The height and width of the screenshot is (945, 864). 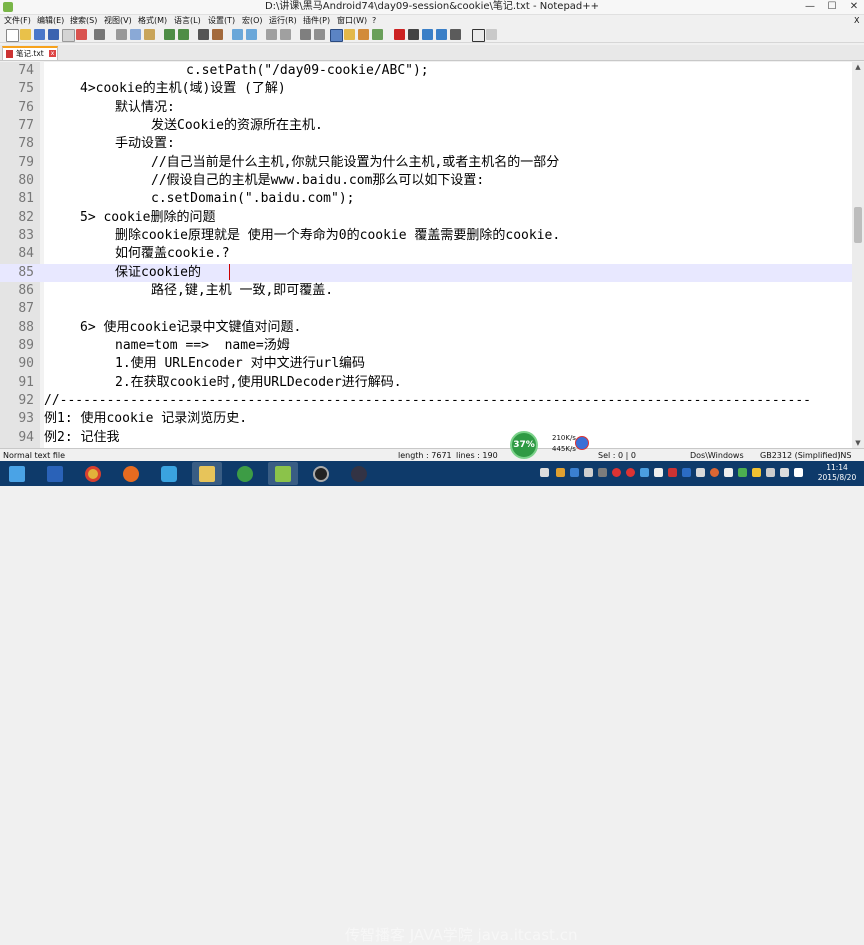 What do you see at coordinates (305, 34) in the screenshot?
I see `word-wrap-icon` at bounding box center [305, 34].